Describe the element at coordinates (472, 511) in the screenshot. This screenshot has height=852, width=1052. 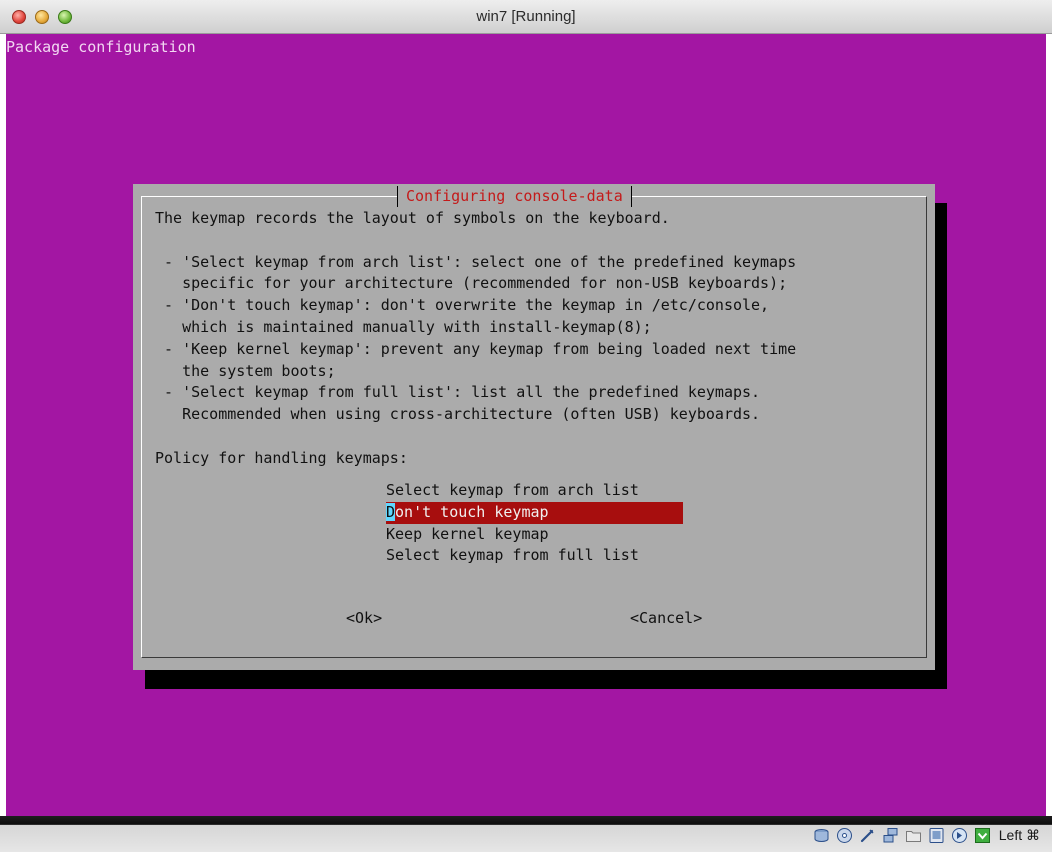
I see `option-dont-touch-keymap-label: on't touch keymap` at that location.